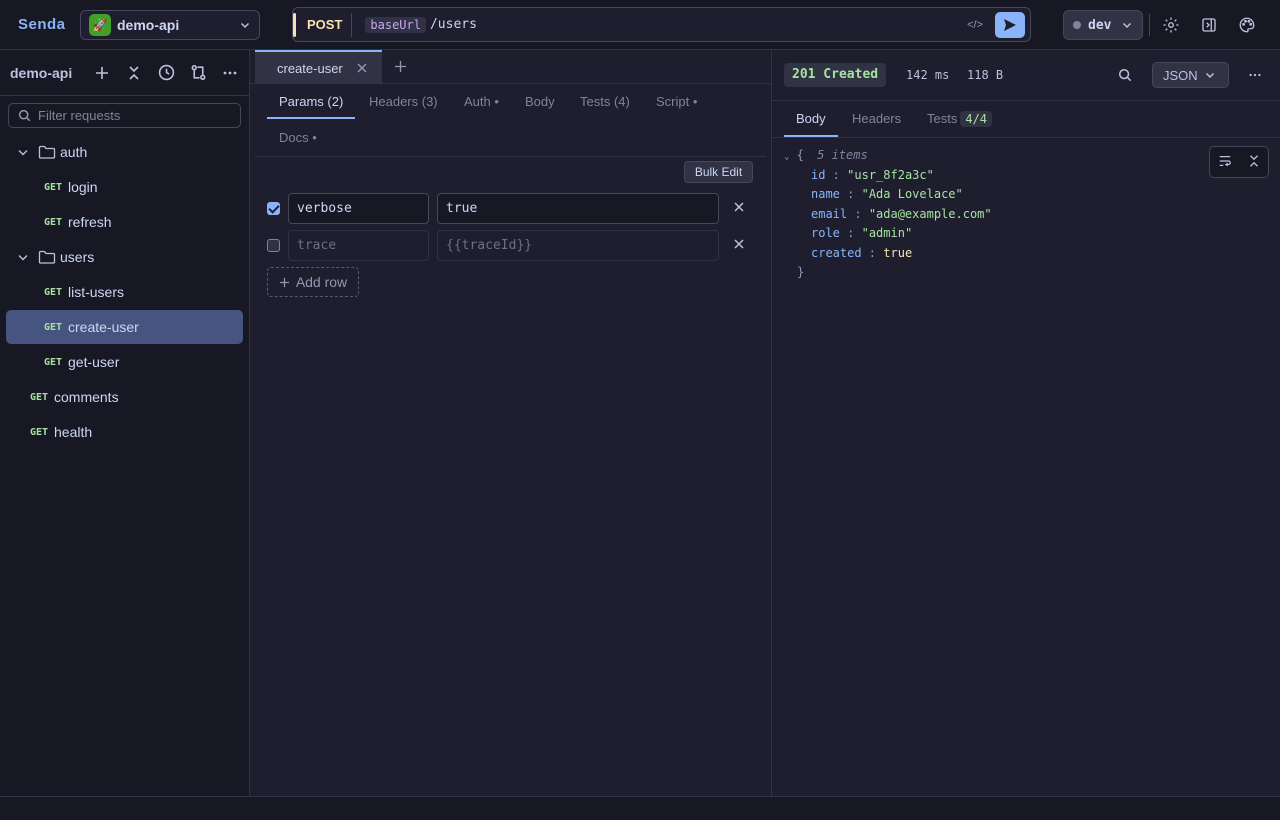 This screenshot has height=820, width=1280. I want to click on request-item-list-users: GET list-users, so click(124, 292).